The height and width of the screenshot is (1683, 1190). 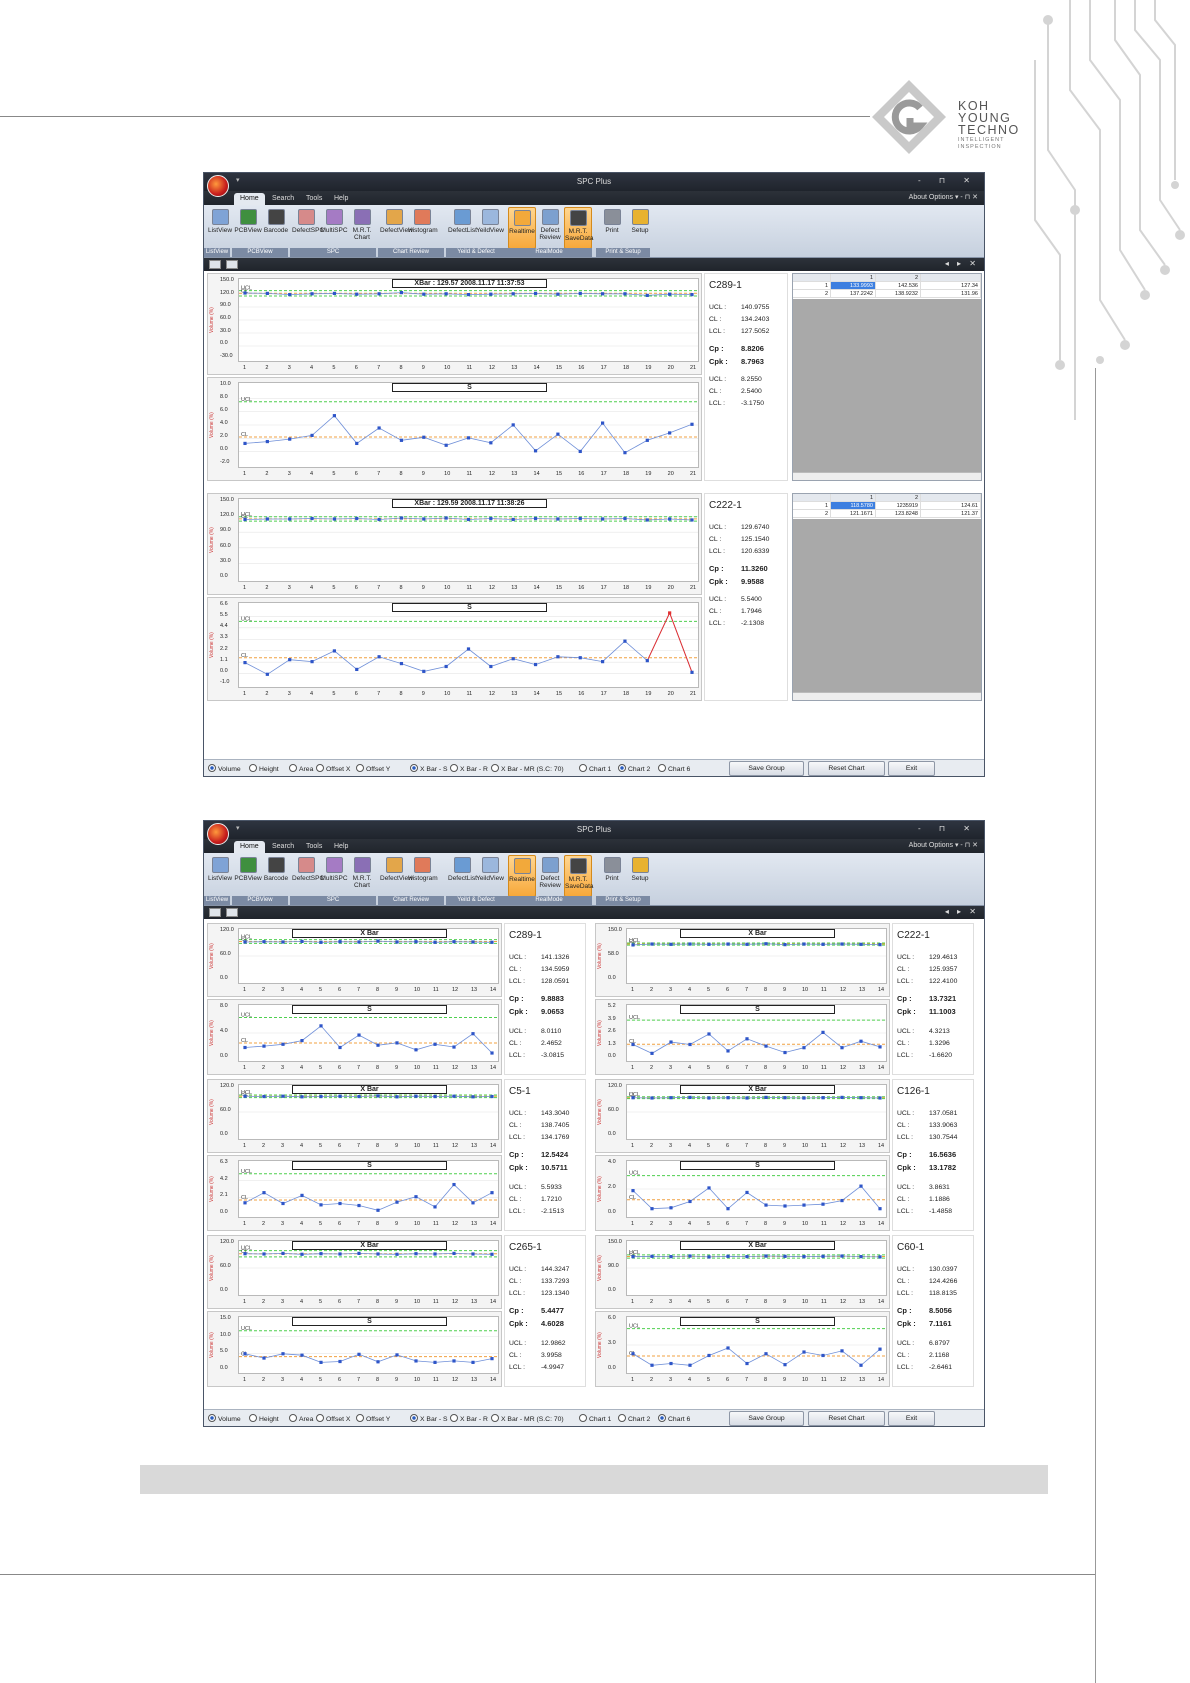 I want to click on grid-cell: 133.9993, so click(x=853, y=286).